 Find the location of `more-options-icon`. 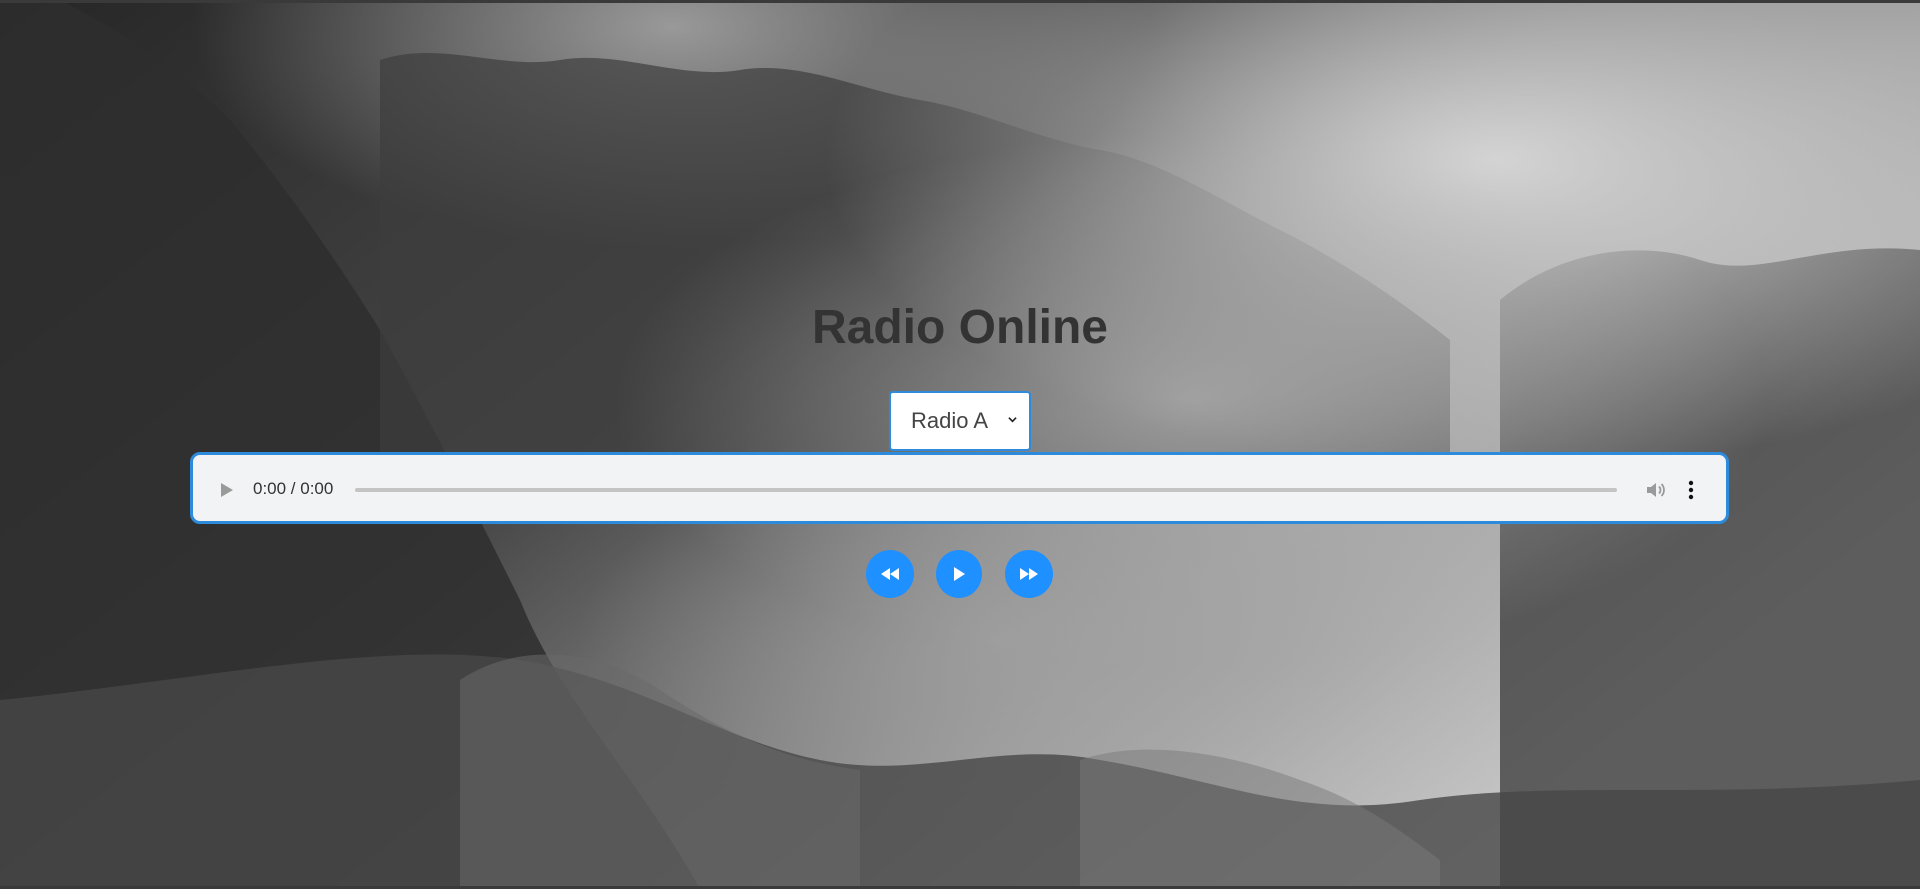

more-options-icon is located at coordinates (1691, 490).